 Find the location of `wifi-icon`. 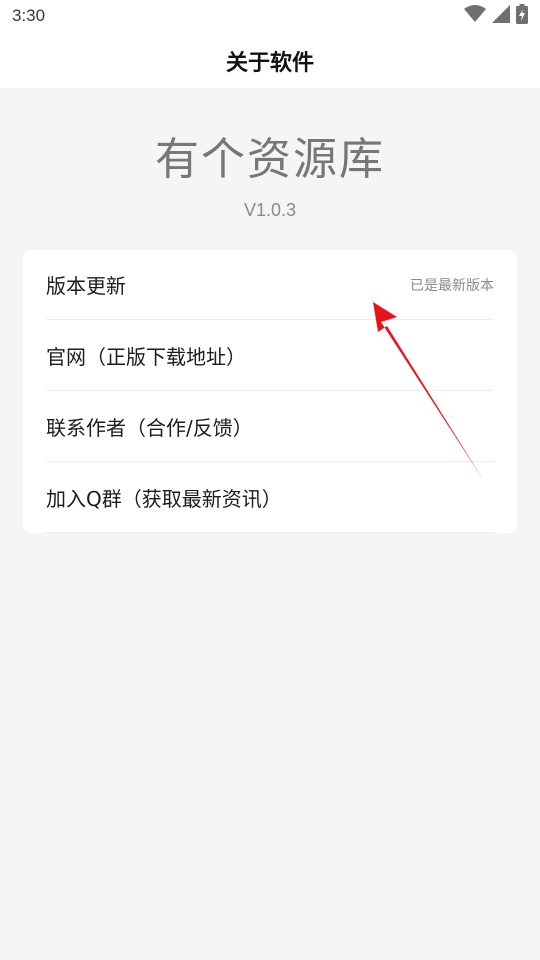

wifi-icon is located at coordinates (475, 16).